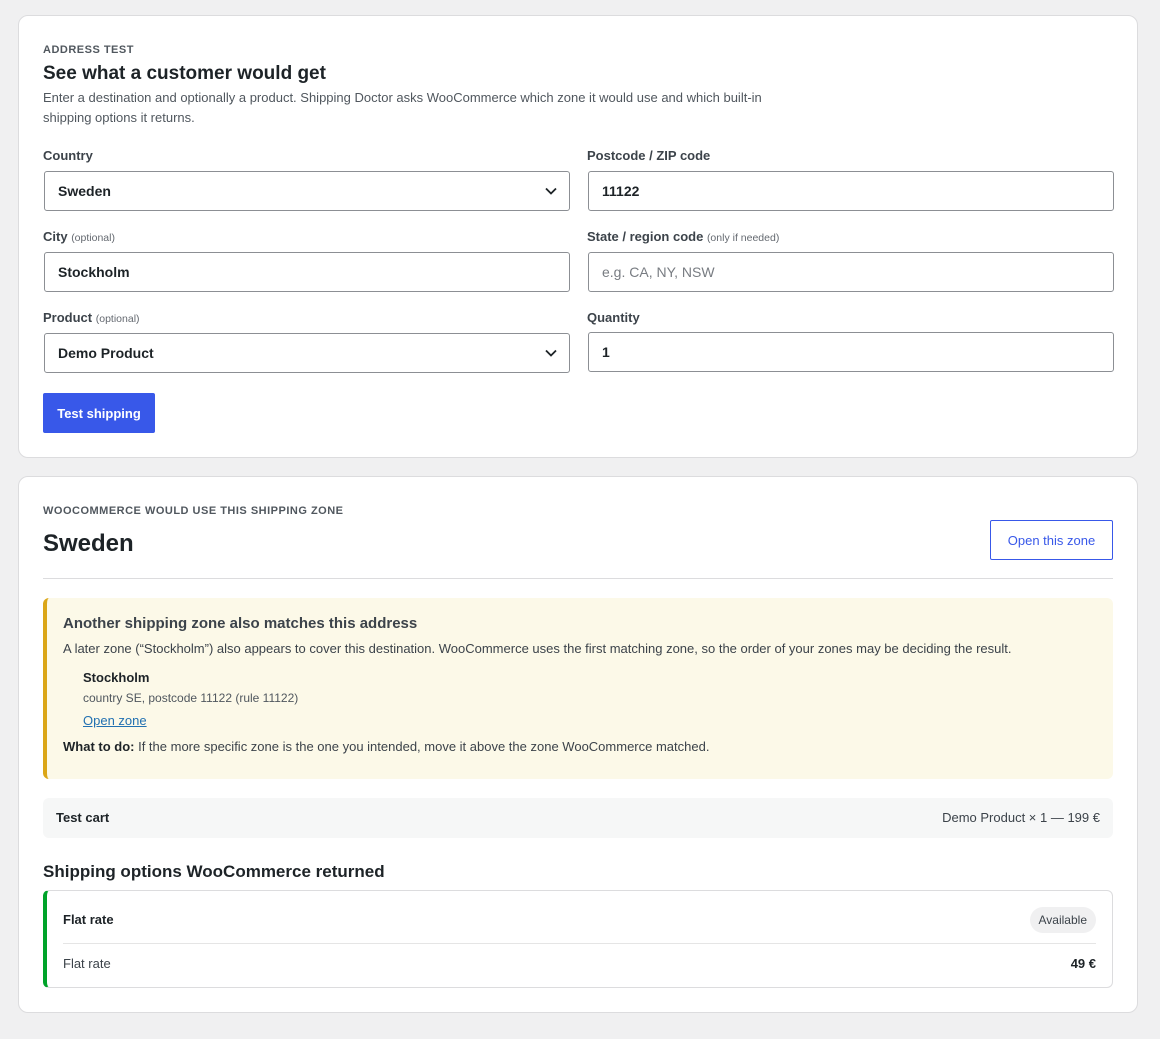 The image size is (1160, 1039). Describe the element at coordinates (1021, 817) in the screenshot. I see `test-cart-value: Demo Product × 1 — 199 €` at that location.